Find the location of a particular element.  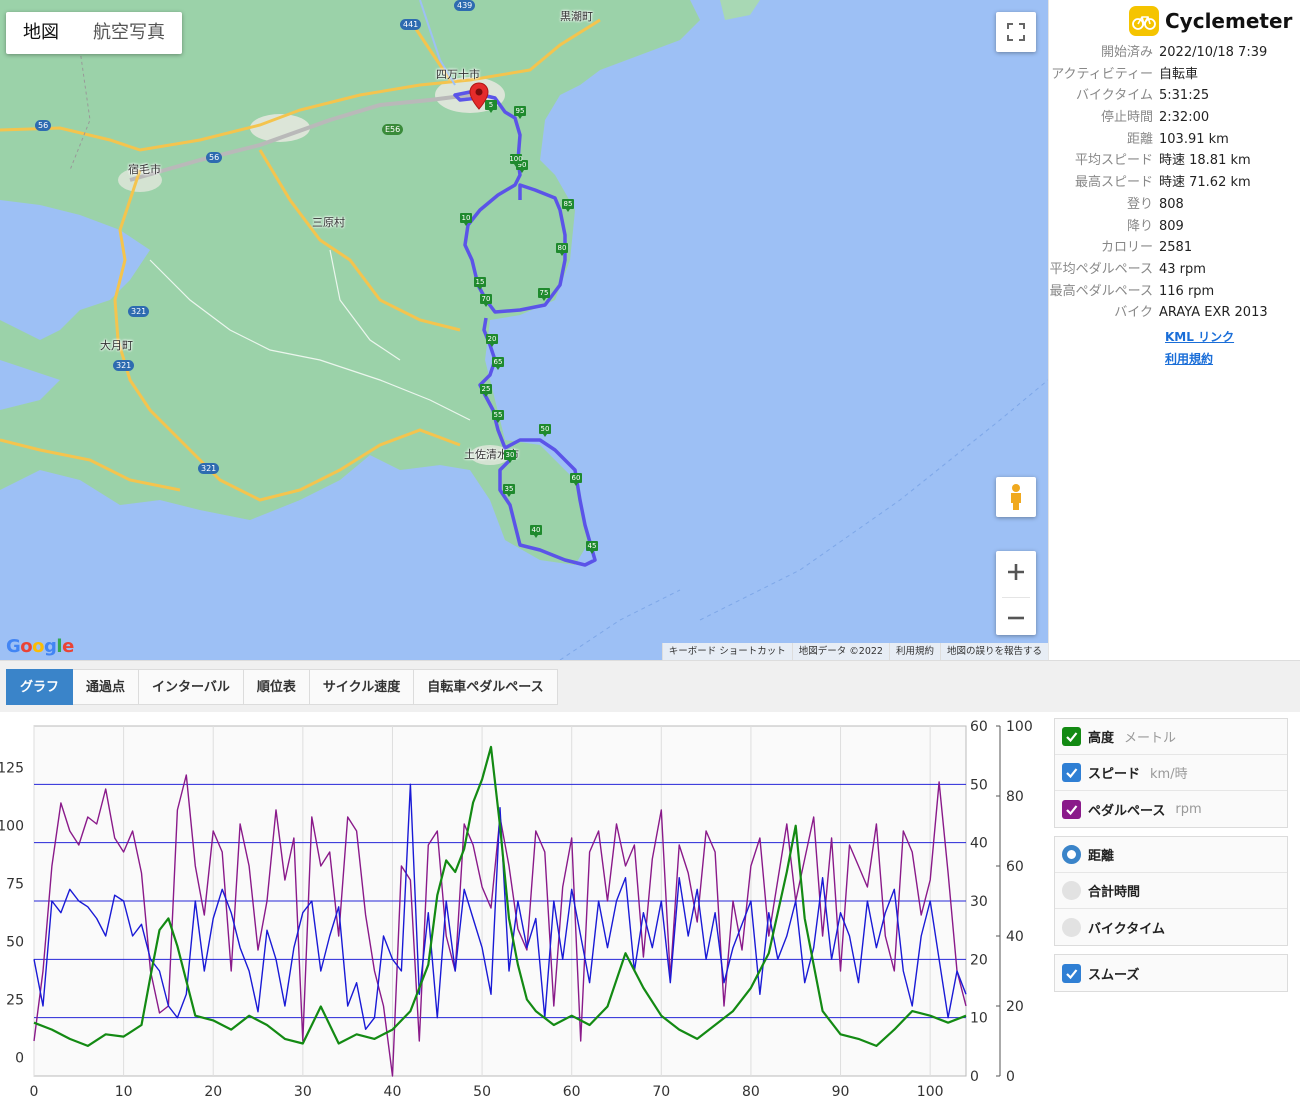

axis-mode-option: 合計時間 is located at coordinates (1171, 891).